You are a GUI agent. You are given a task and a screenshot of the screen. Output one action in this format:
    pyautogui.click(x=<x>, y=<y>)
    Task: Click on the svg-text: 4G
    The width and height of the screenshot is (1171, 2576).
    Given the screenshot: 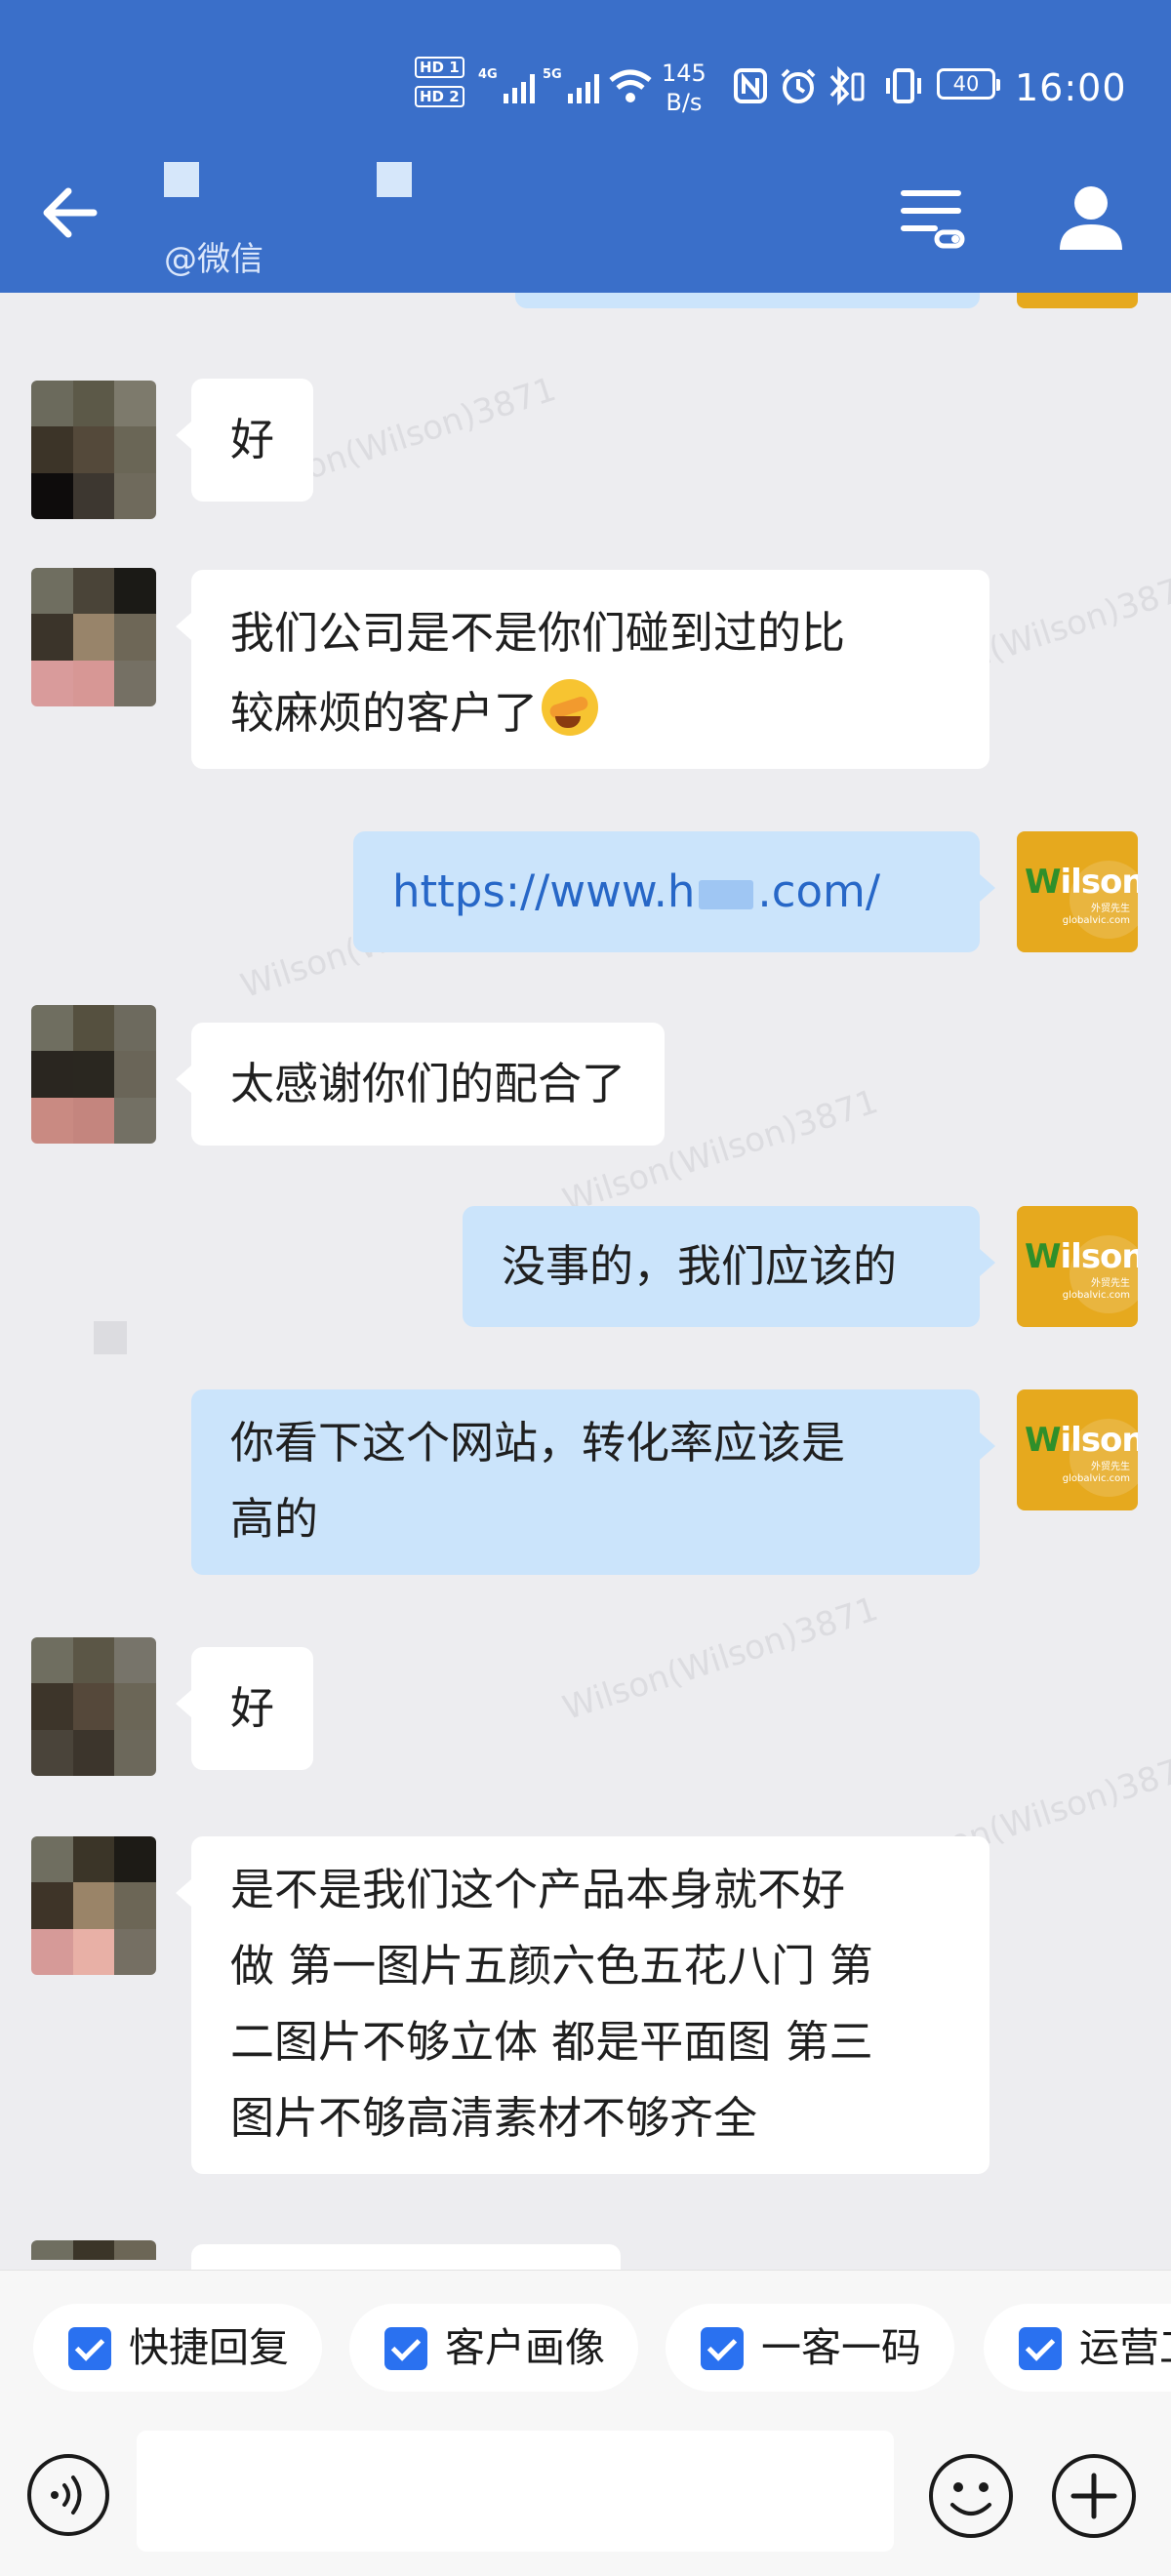 What is the action you would take?
    pyautogui.click(x=488, y=74)
    